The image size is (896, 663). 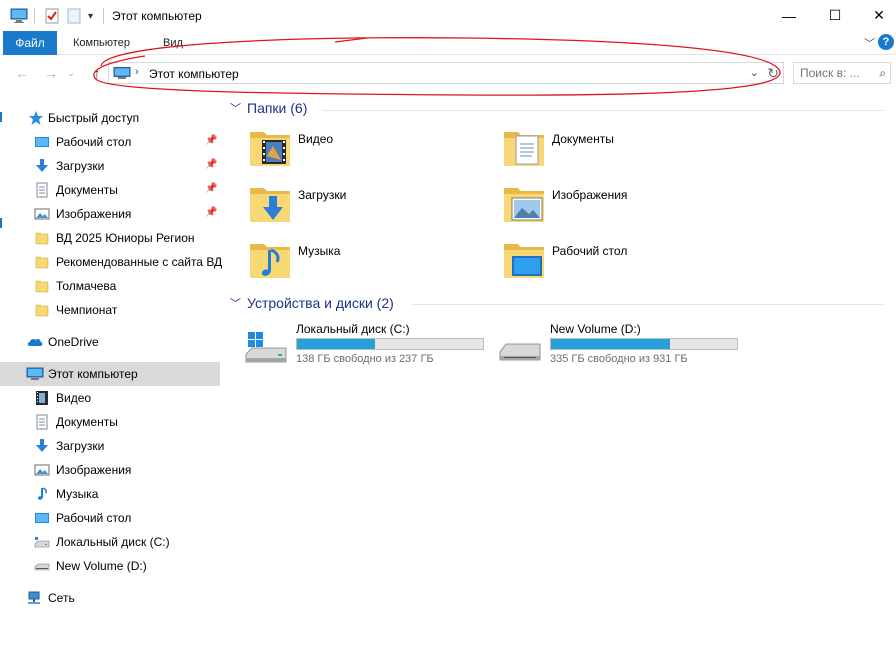 What do you see at coordinates (876, 15) in the screenshot?
I see `close-button: ✕` at bounding box center [876, 15].